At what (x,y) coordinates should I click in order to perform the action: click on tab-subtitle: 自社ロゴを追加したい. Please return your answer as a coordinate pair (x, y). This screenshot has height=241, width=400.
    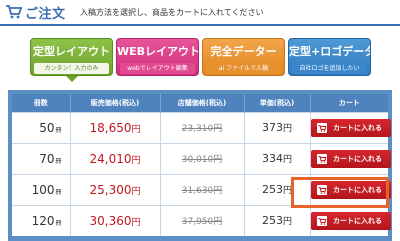
    Looking at the image, I should click on (329, 68).